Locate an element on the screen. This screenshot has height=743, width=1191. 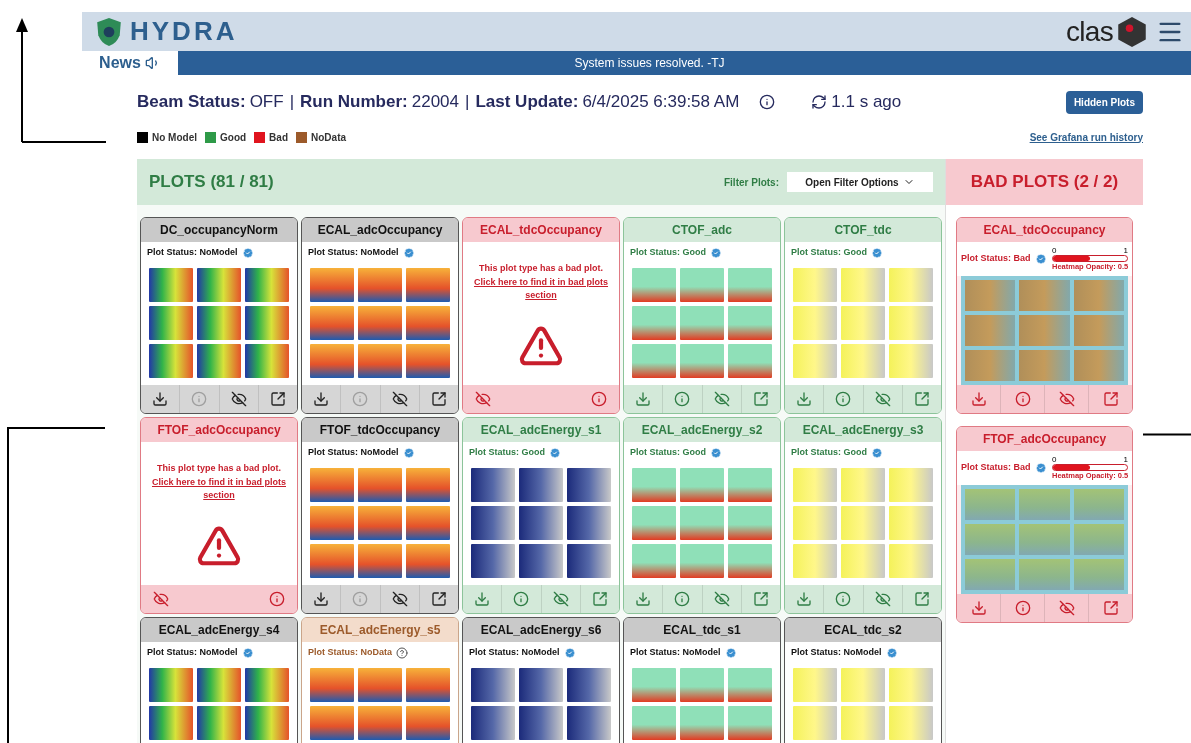
news-tab: News is located at coordinates (130, 63).